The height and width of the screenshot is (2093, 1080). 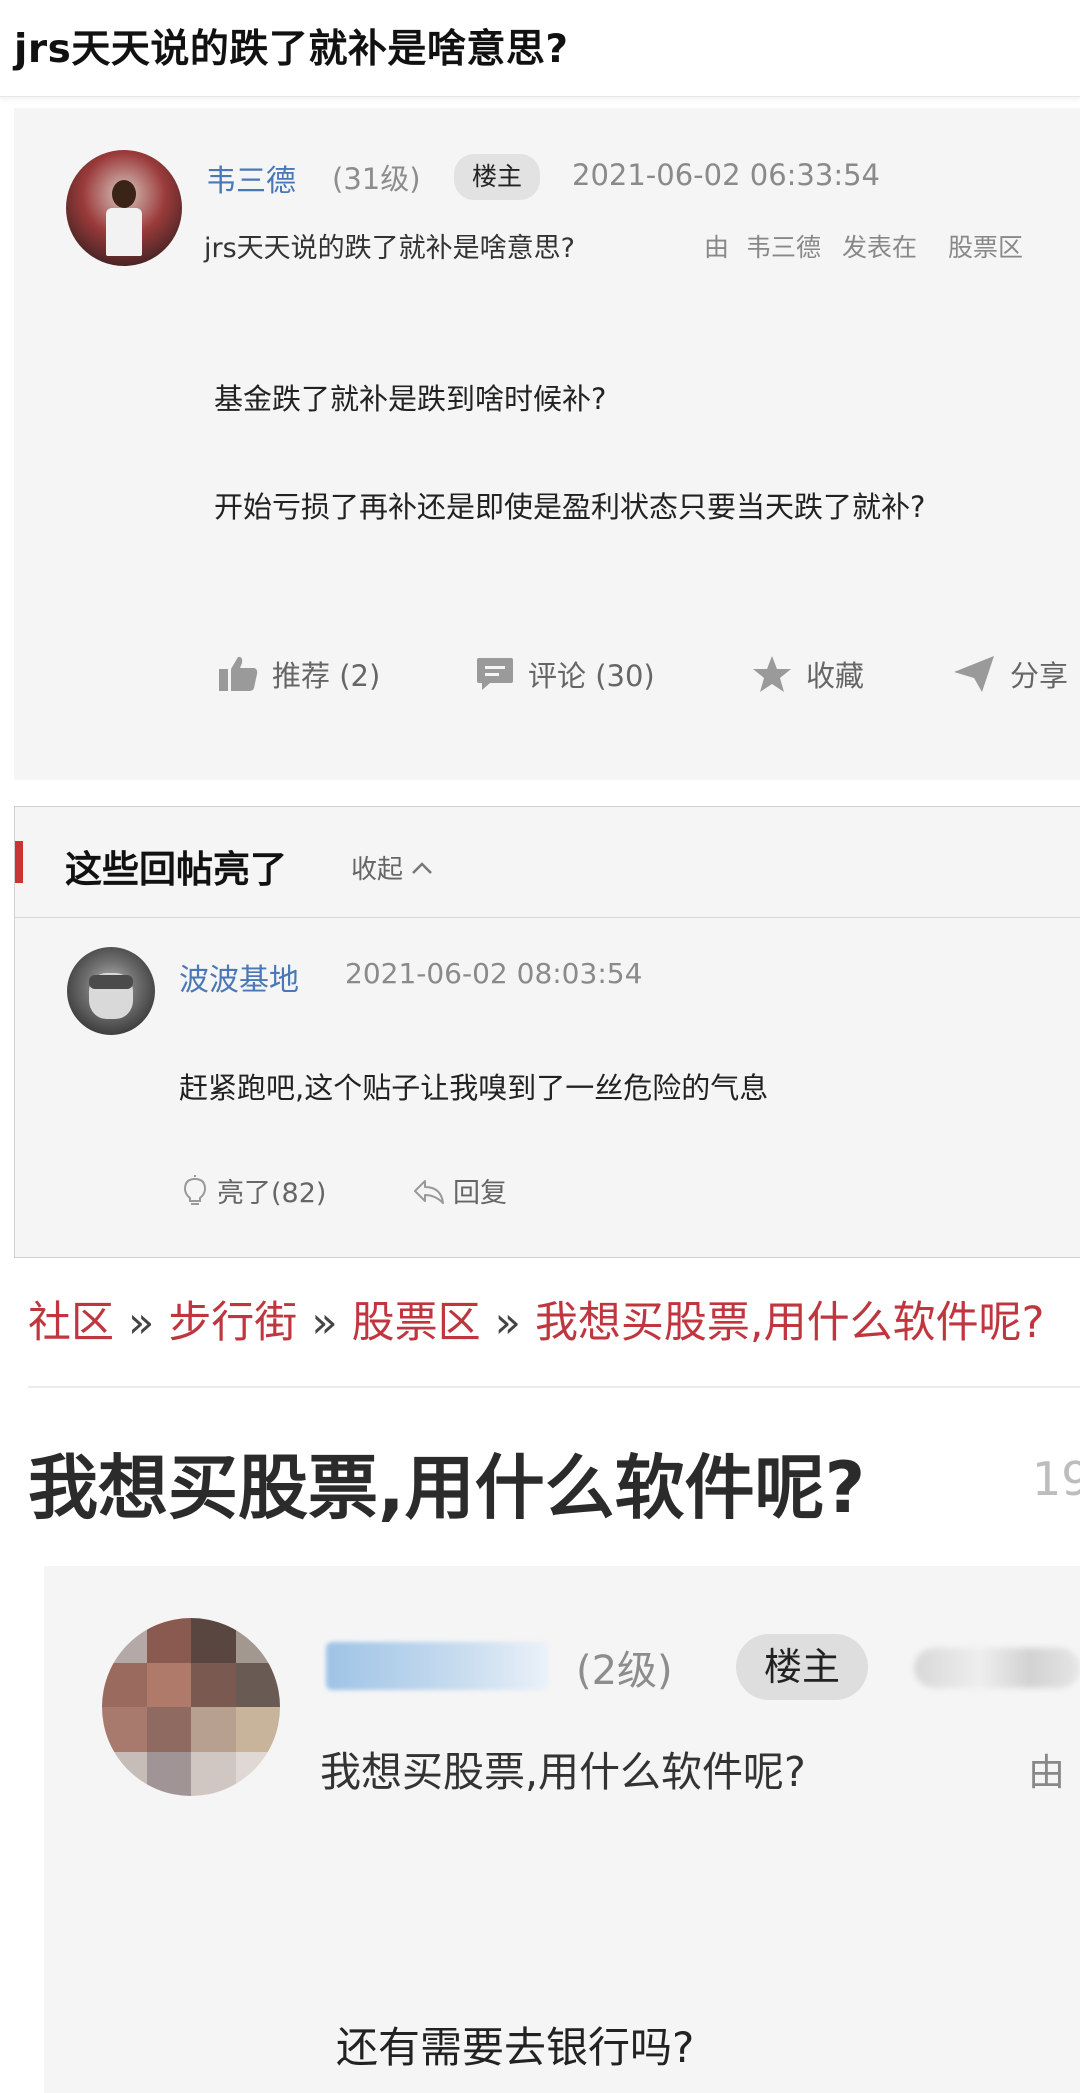 What do you see at coordinates (790, 1323) in the screenshot?
I see `breadcrumb-current-thread: 我想买股票,用什么软件呢?` at bounding box center [790, 1323].